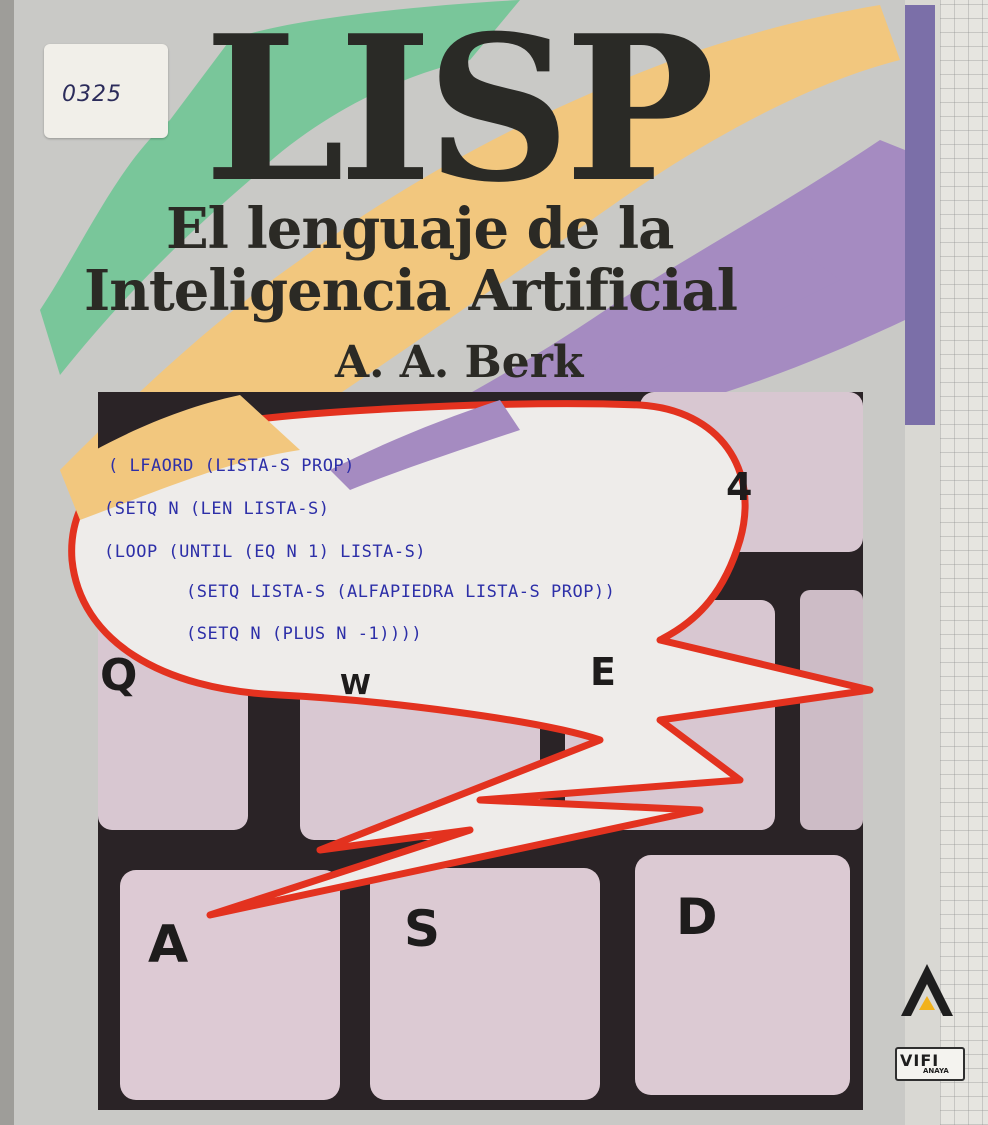 Image resolution: width=988 pixels, height=1125 pixels. What do you see at coordinates (230, 985) in the screenshot?
I see `key-a` at bounding box center [230, 985].